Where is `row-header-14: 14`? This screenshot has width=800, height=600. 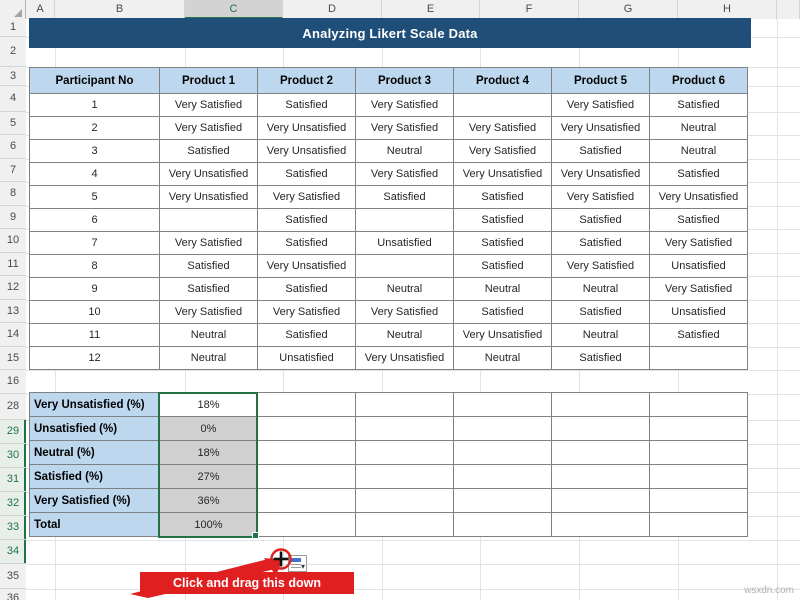
row-header-14: 14 is located at coordinates (13, 335).